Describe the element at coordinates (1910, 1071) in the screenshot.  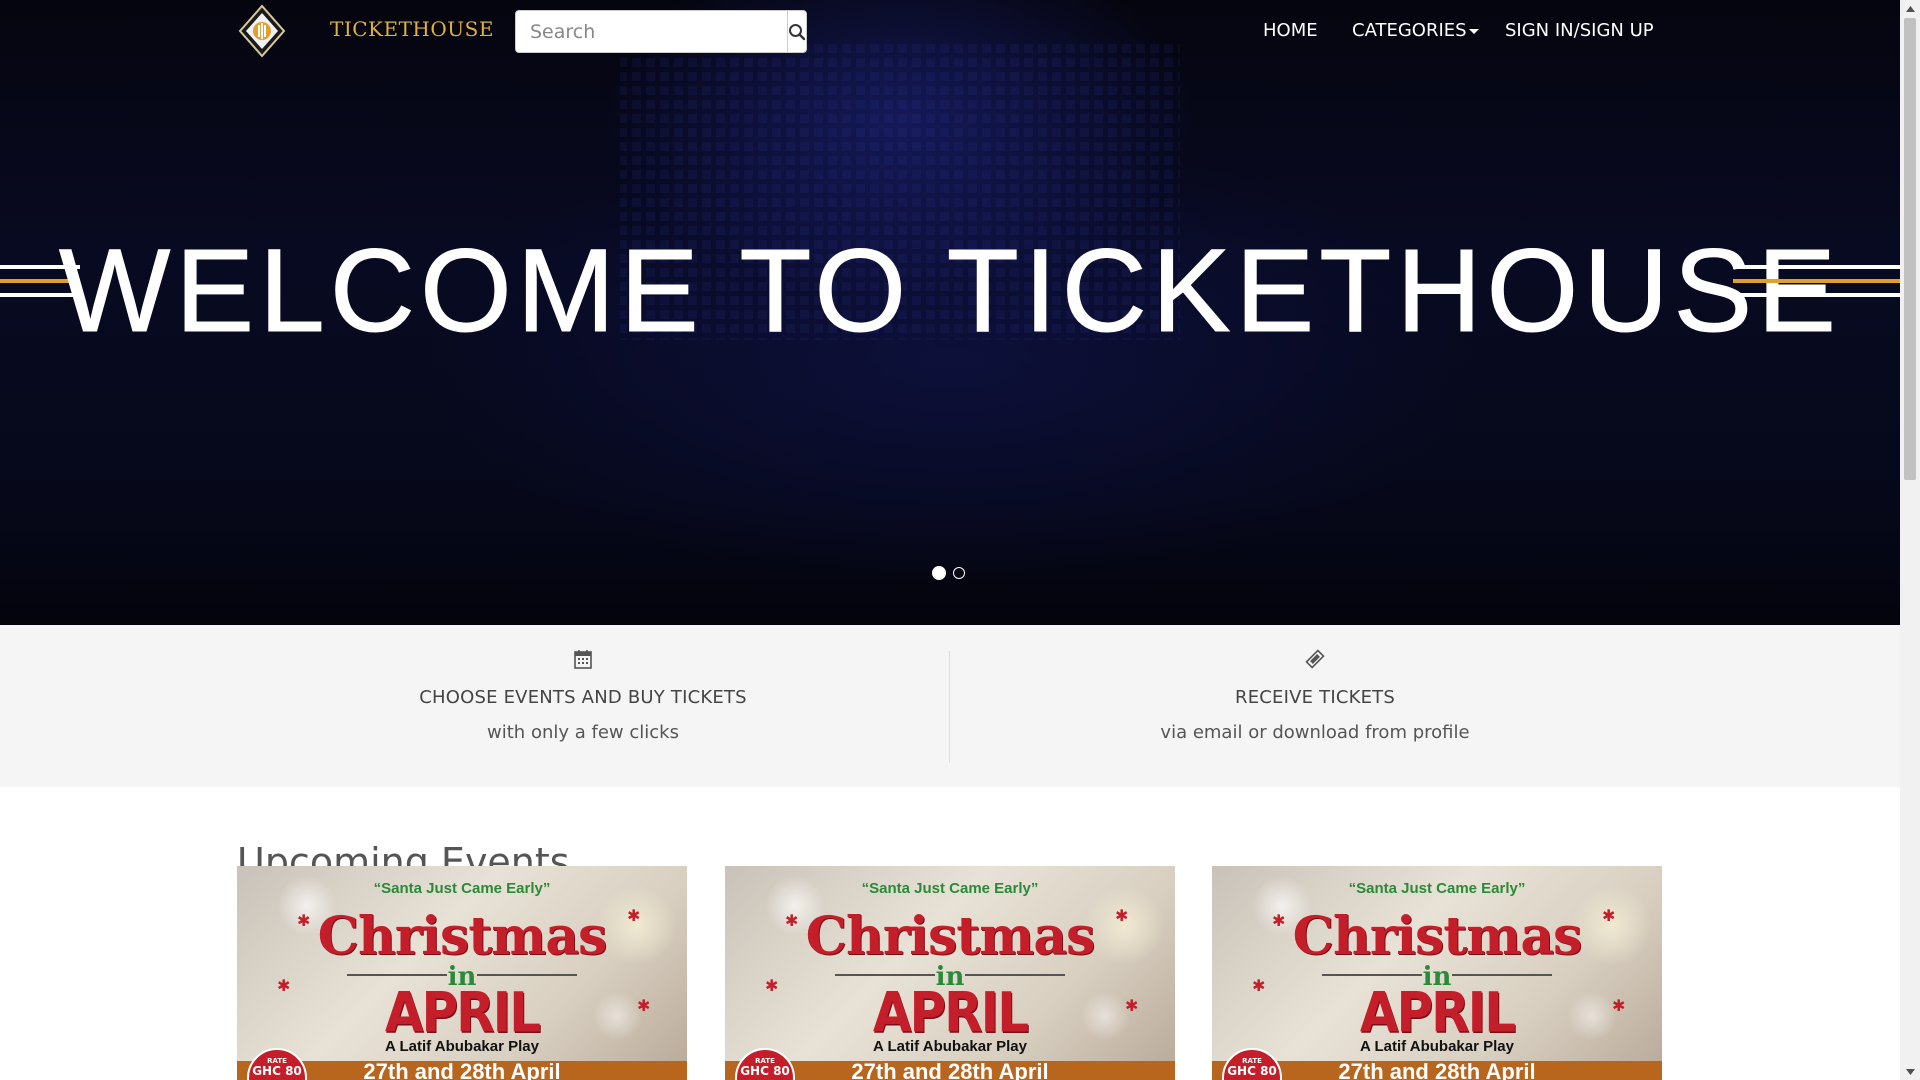
I see `scroll-down-arrow-icon` at that location.